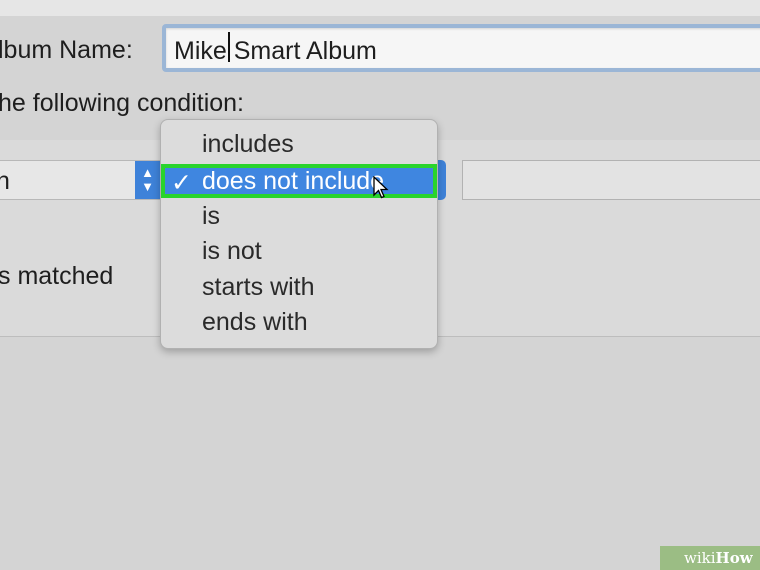 This screenshot has width=760, height=570. Describe the element at coordinates (293, 181) in the screenshot. I see `menu-item-label: does not include` at that location.